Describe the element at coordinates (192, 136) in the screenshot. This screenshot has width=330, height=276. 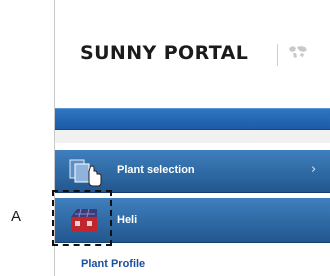
I see `nav-spacer` at that location.